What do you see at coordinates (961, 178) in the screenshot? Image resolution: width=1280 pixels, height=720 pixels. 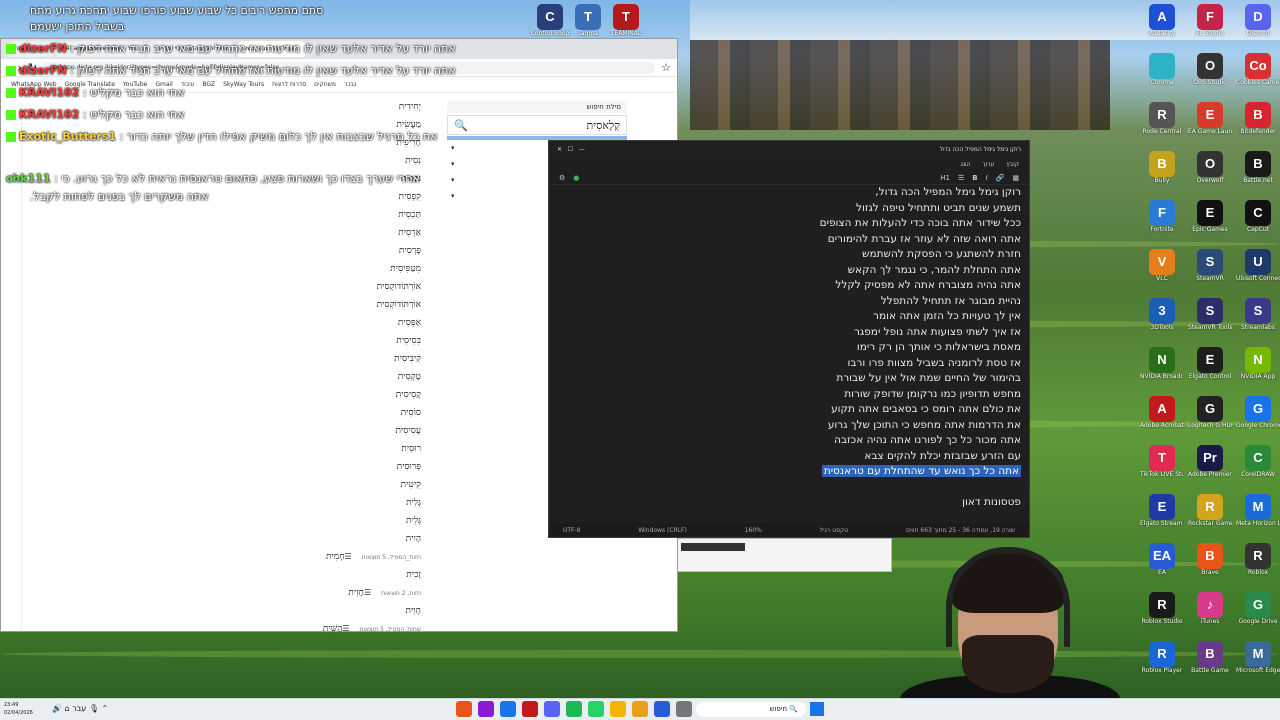 I see `list-icon: ☰` at bounding box center [961, 178].